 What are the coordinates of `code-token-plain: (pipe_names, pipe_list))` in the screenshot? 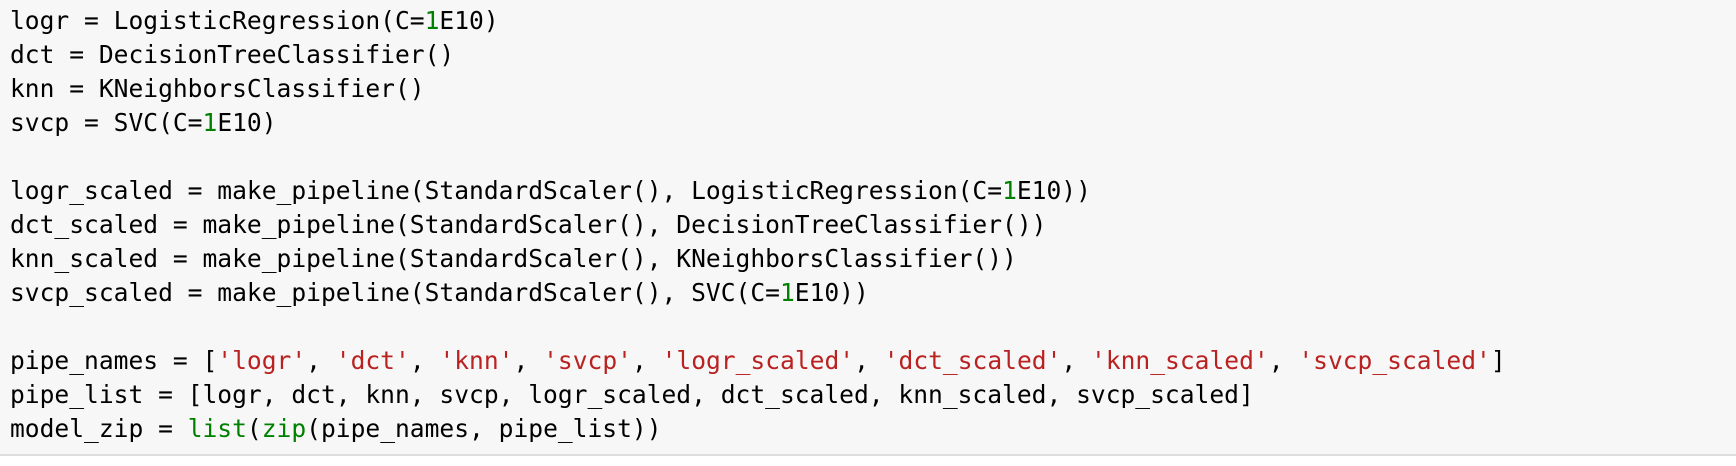 It's located at (484, 428).